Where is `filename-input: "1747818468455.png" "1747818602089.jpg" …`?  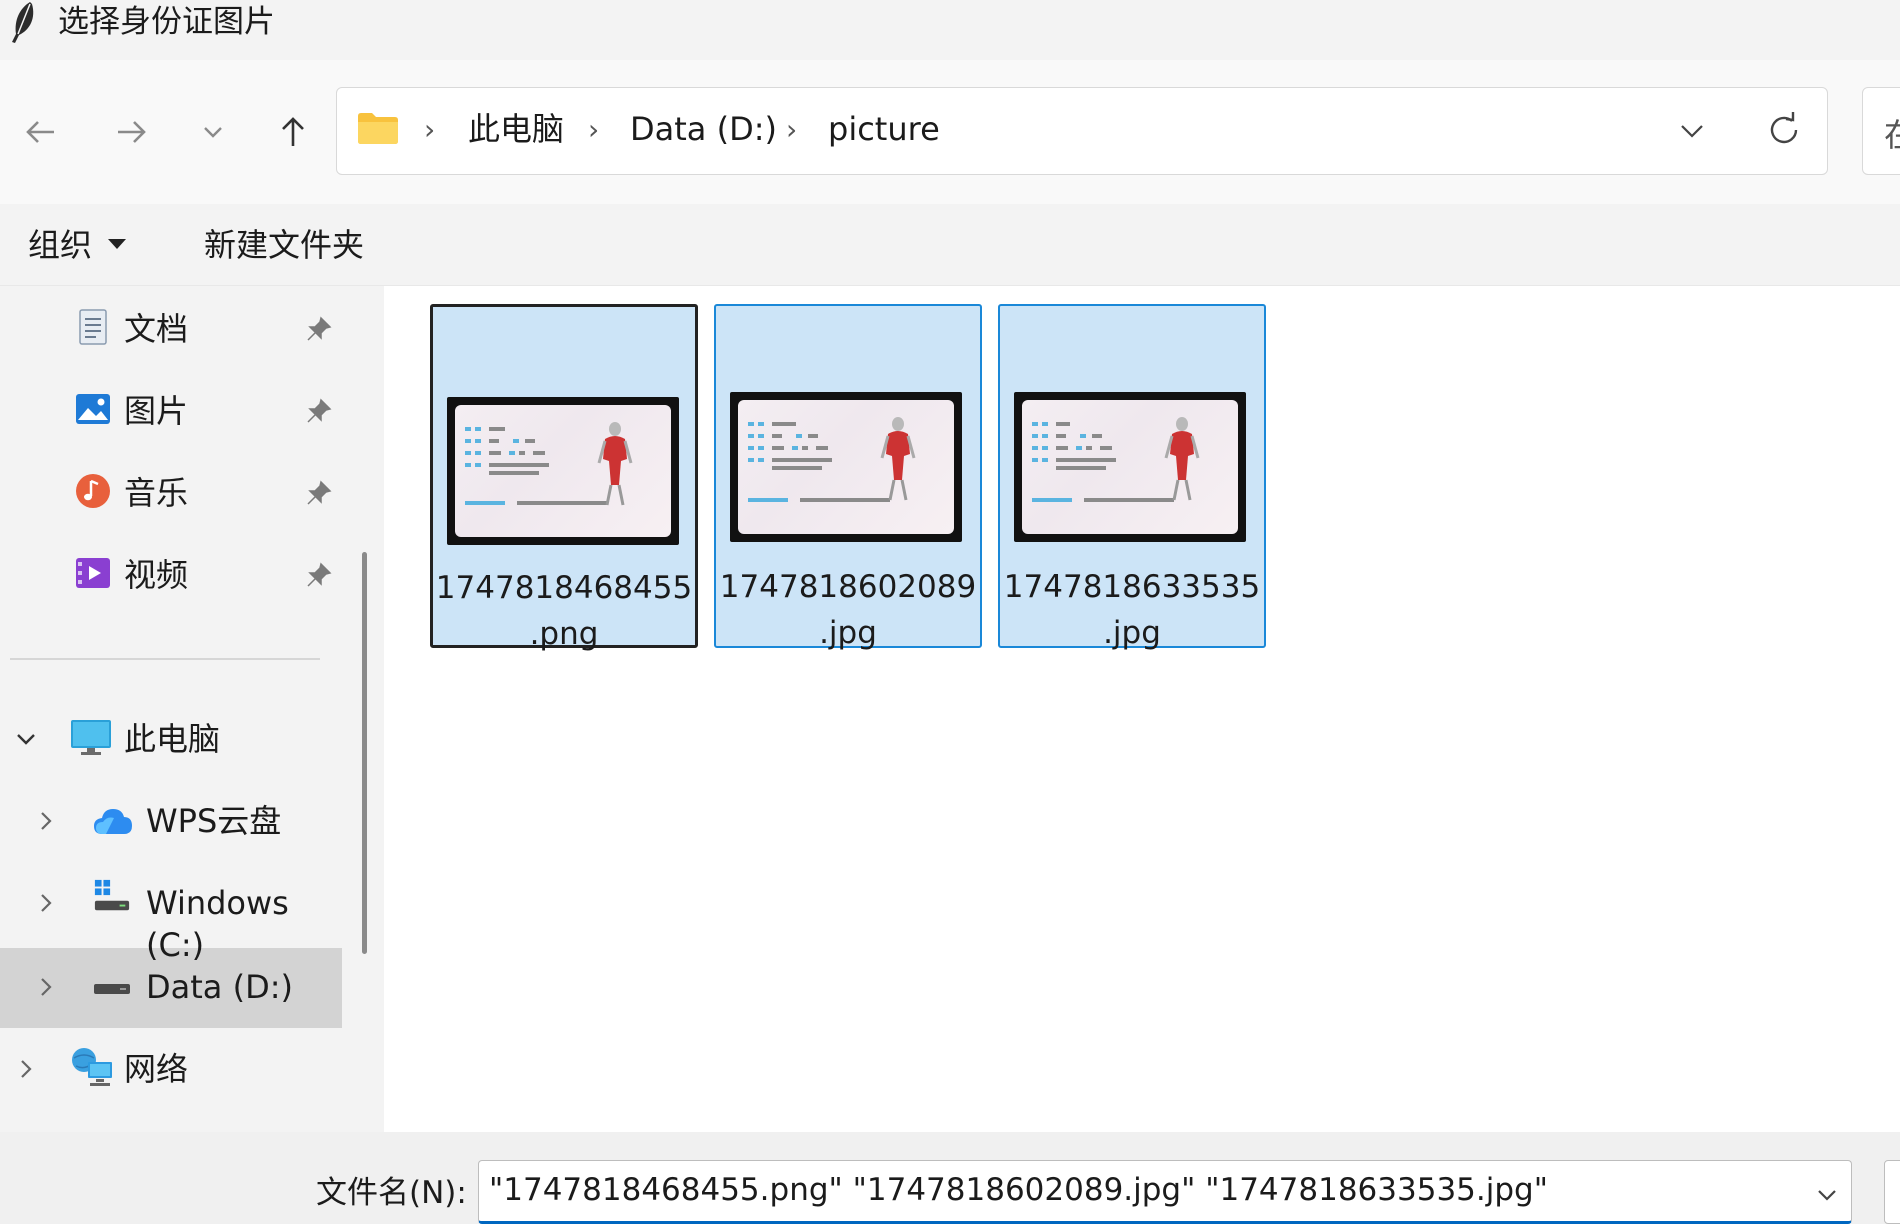
filename-input: "1747818468455.png" "1747818602089.jpg" … is located at coordinates (1165, 1192).